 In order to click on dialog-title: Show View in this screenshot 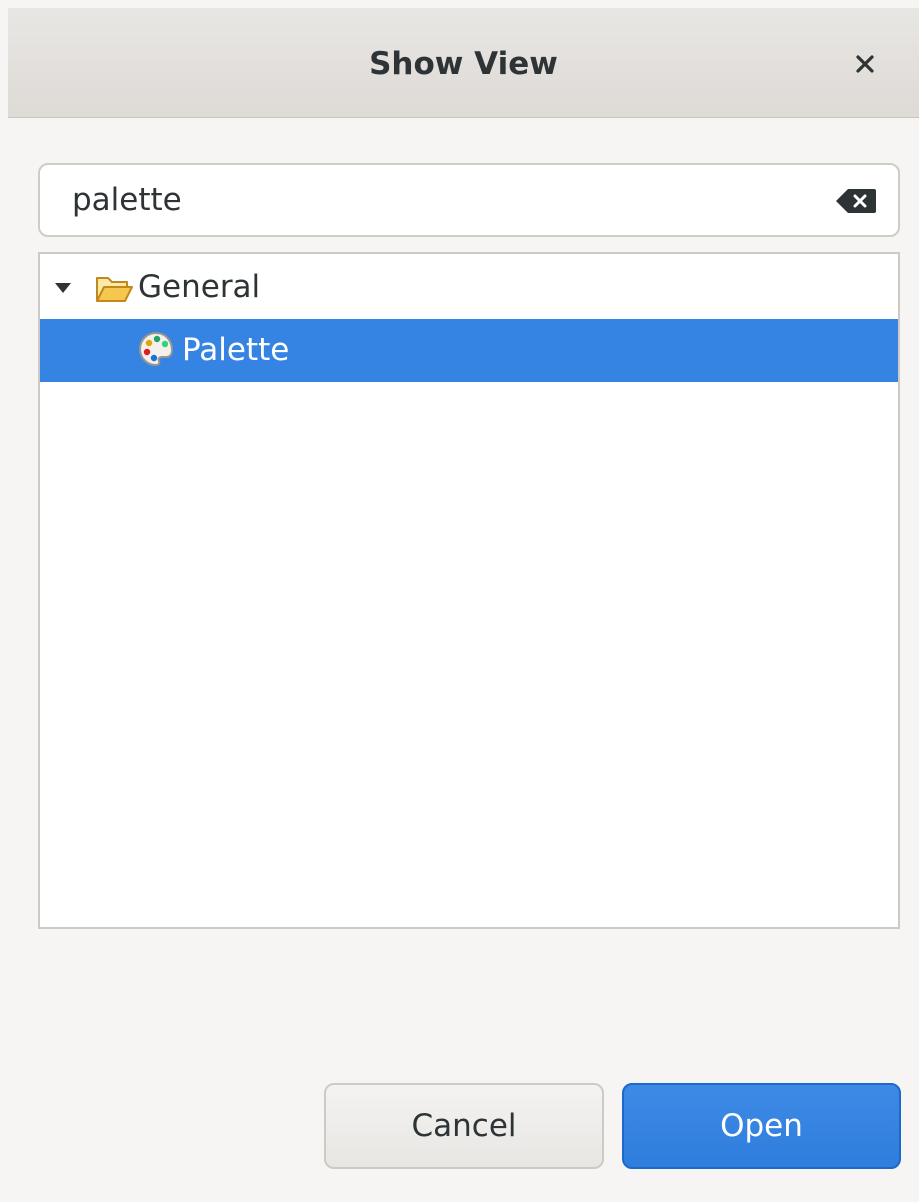, I will do `click(463, 64)`.